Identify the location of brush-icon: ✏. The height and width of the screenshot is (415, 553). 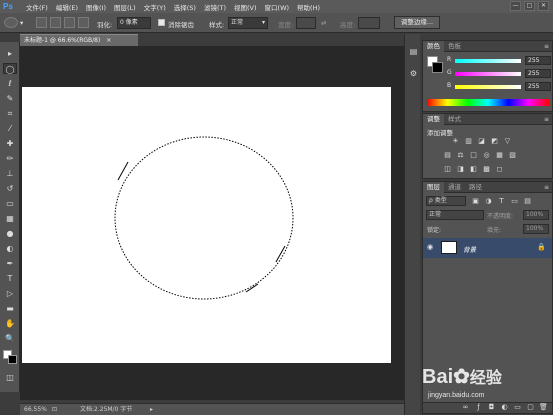
(10, 158).